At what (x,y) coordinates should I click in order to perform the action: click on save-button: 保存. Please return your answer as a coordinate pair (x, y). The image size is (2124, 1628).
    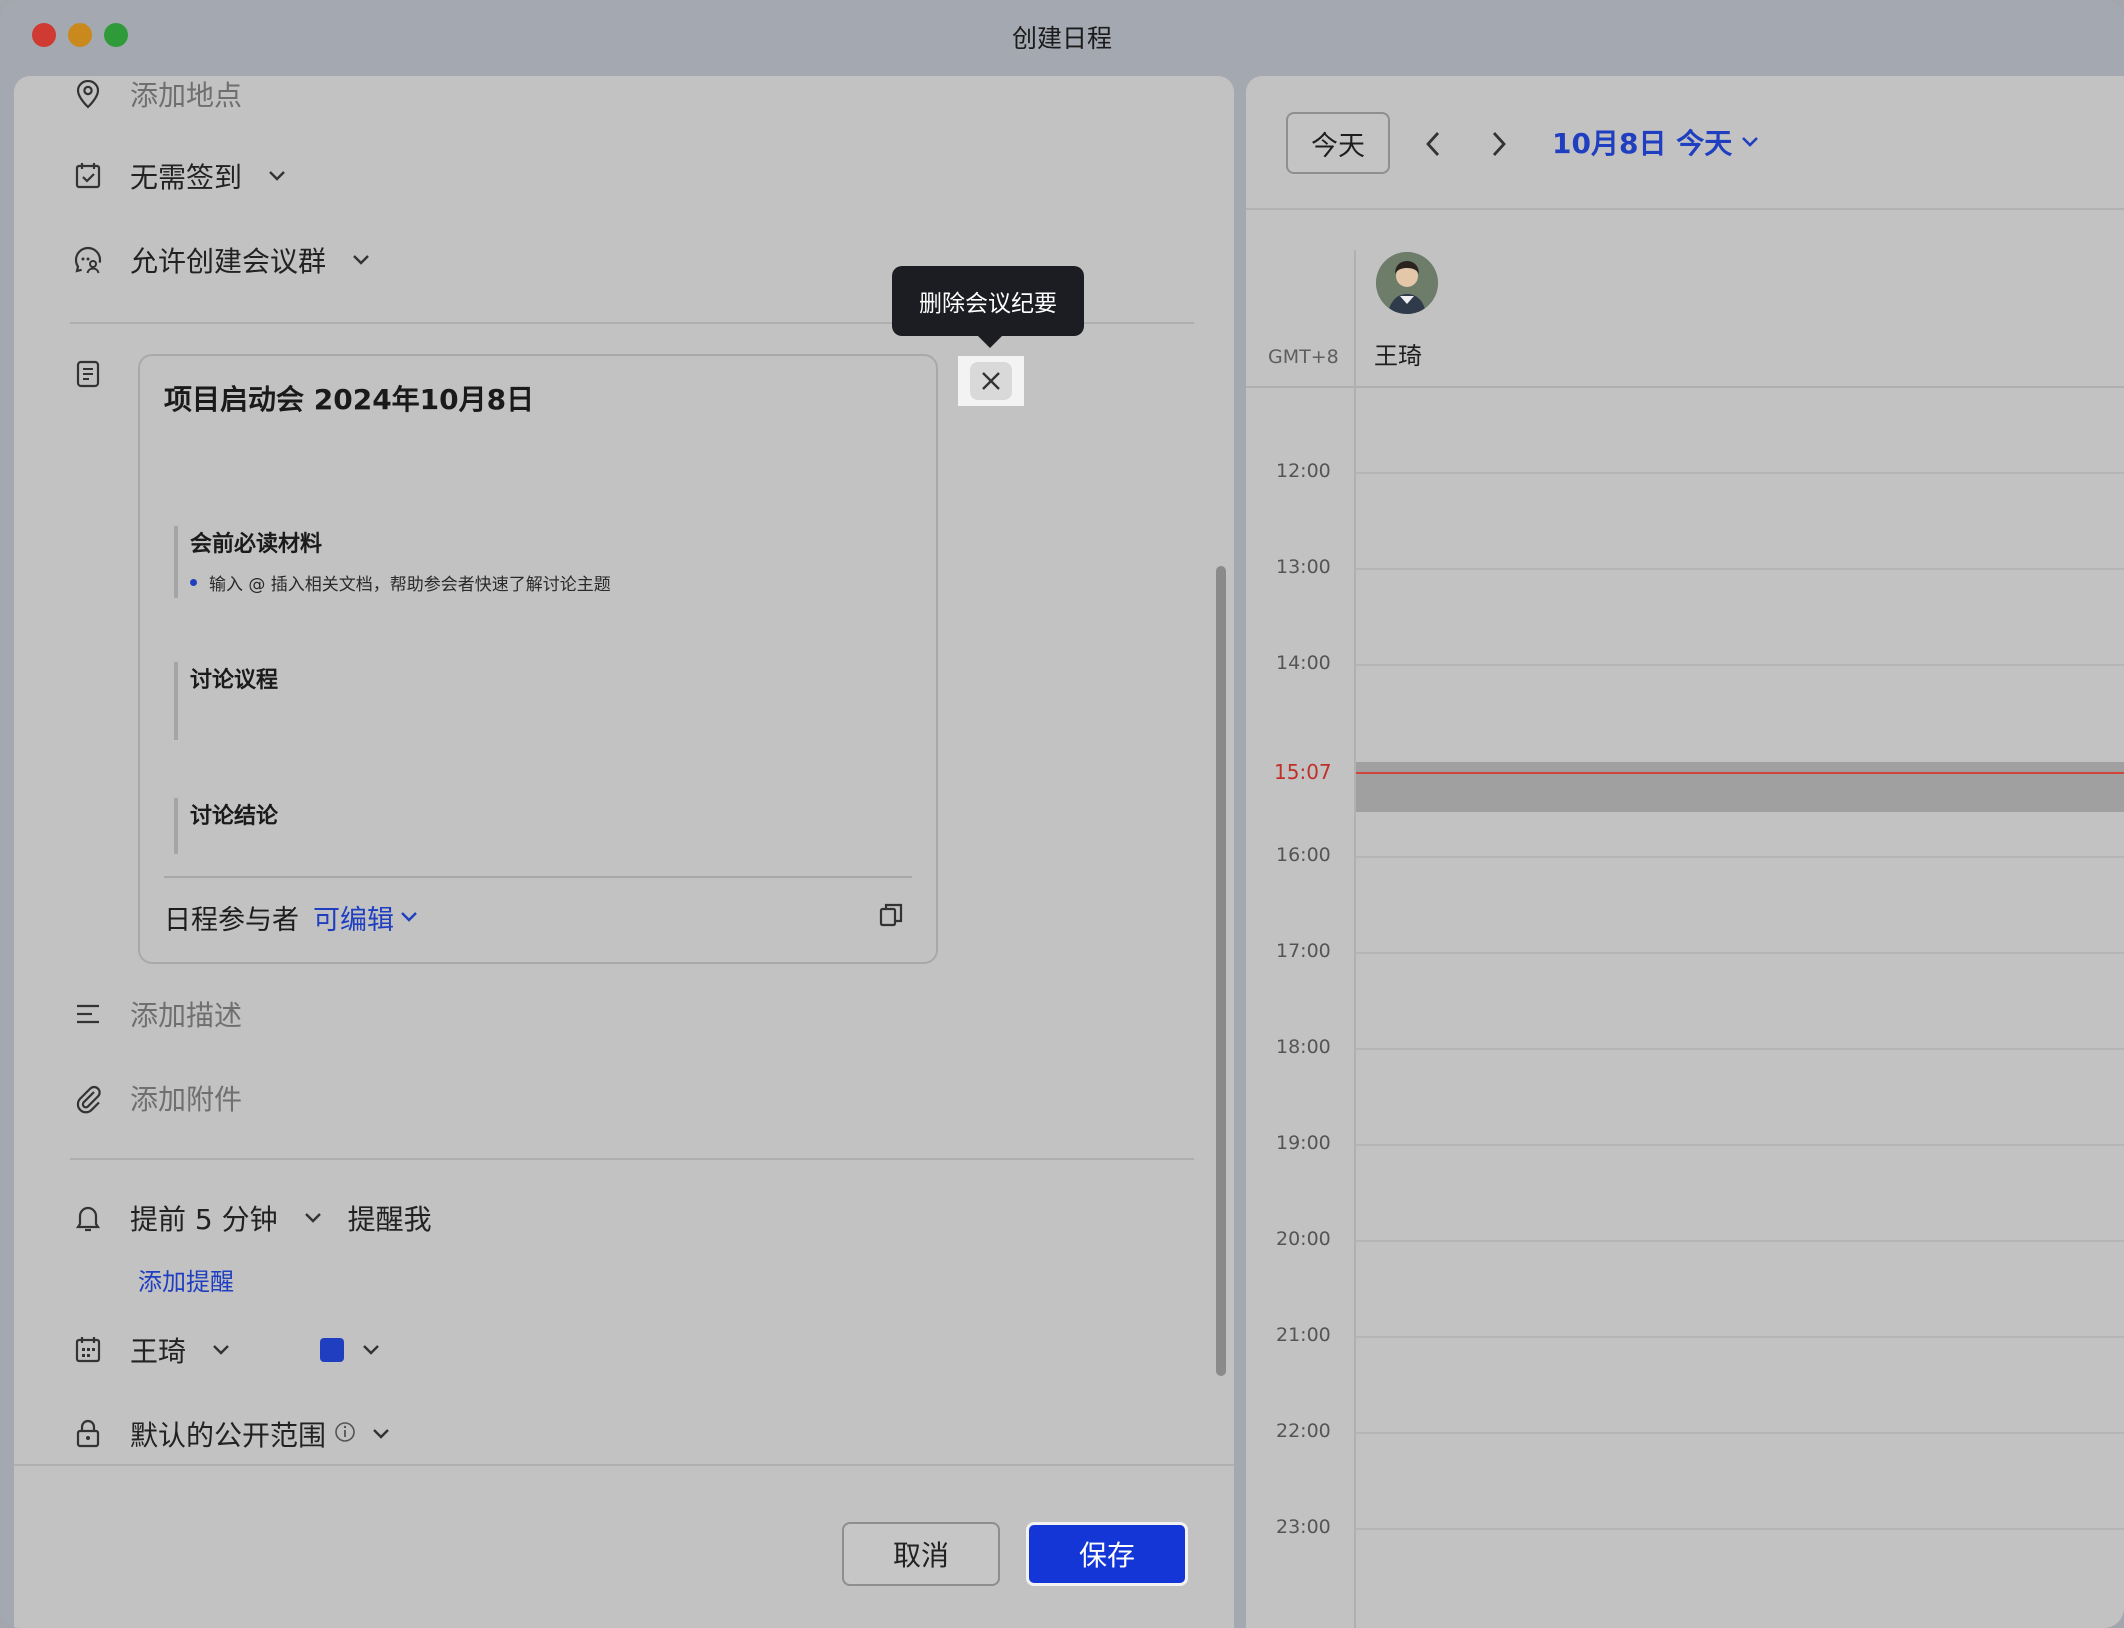
    Looking at the image, I should click on (1107, 1554).